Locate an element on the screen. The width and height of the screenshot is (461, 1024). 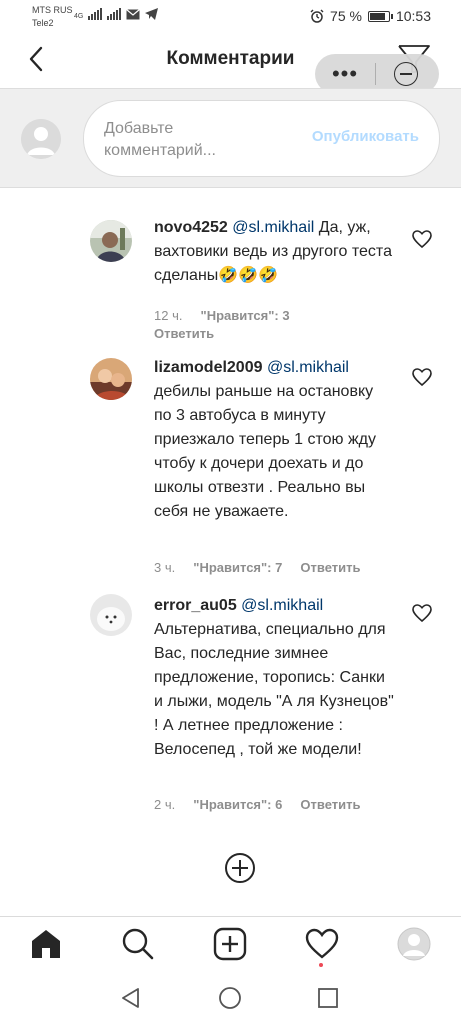
search-icon is located at coordinates (138, 944).